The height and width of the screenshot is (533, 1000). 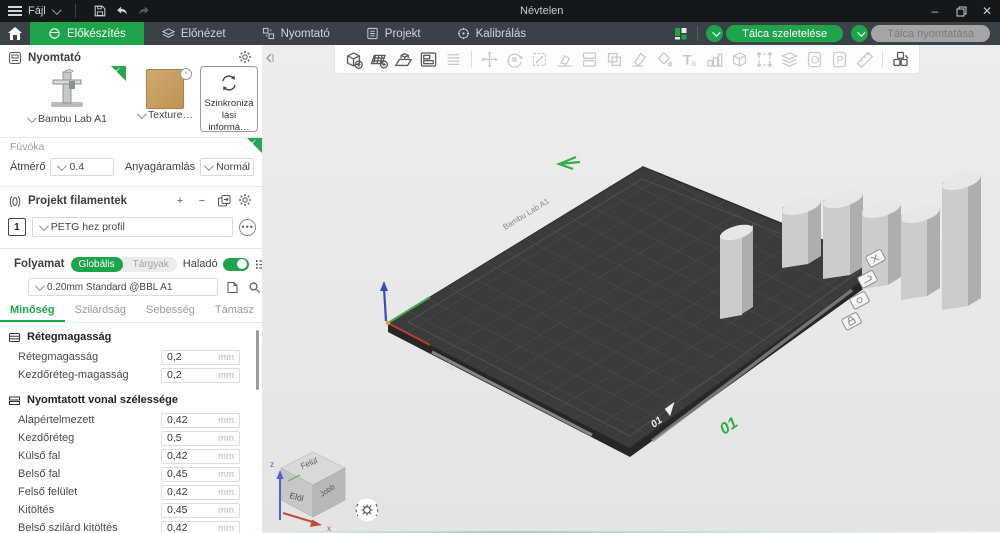 I want to click on close-button: ✕, so click(x=987, y=11).